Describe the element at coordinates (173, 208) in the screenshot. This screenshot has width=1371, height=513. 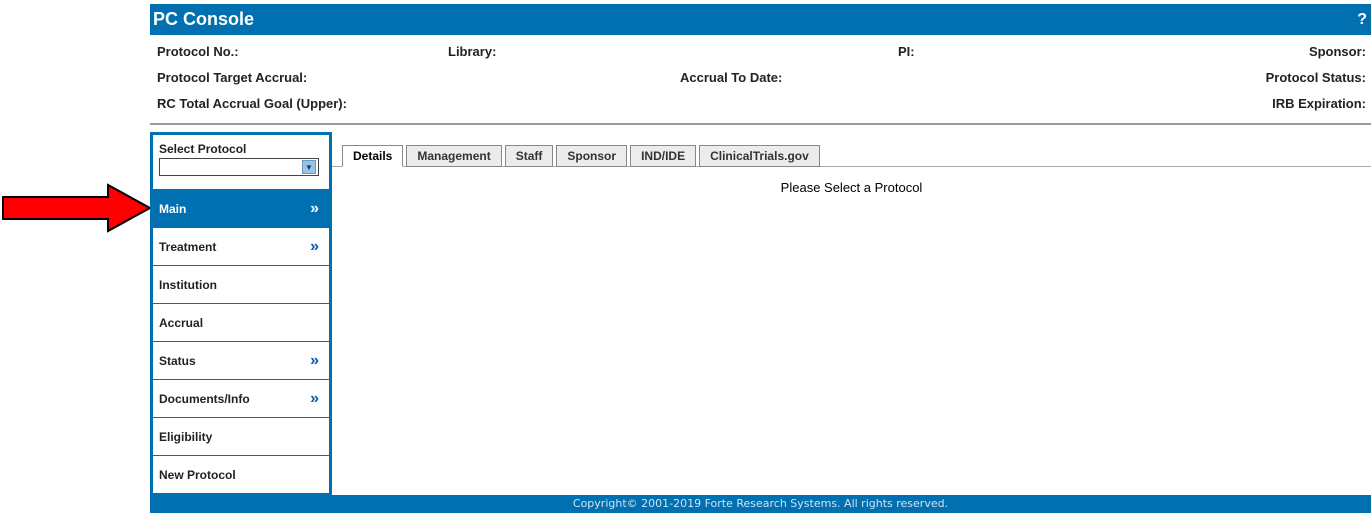
I see `sidebar-item-label: Main` at that location.